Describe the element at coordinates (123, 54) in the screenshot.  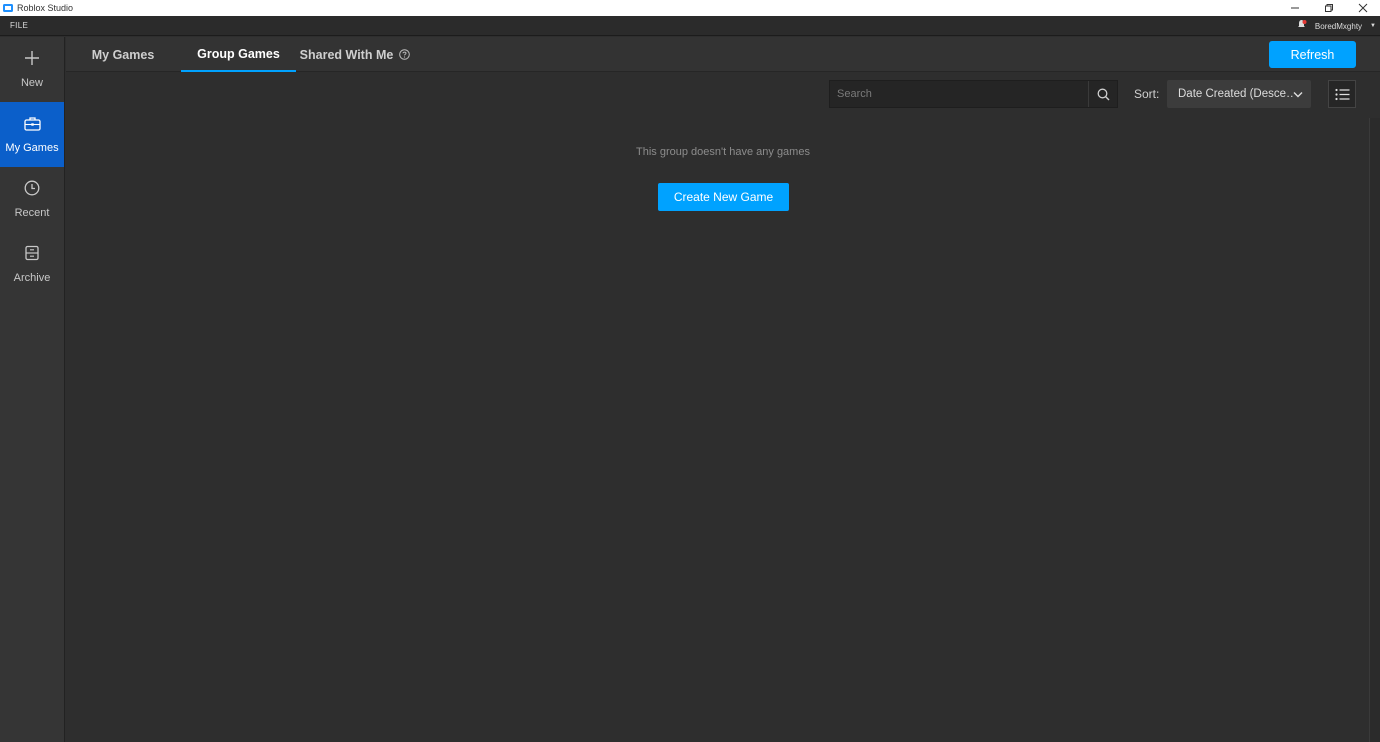
I see `tab-my-games: My Games` at that location.